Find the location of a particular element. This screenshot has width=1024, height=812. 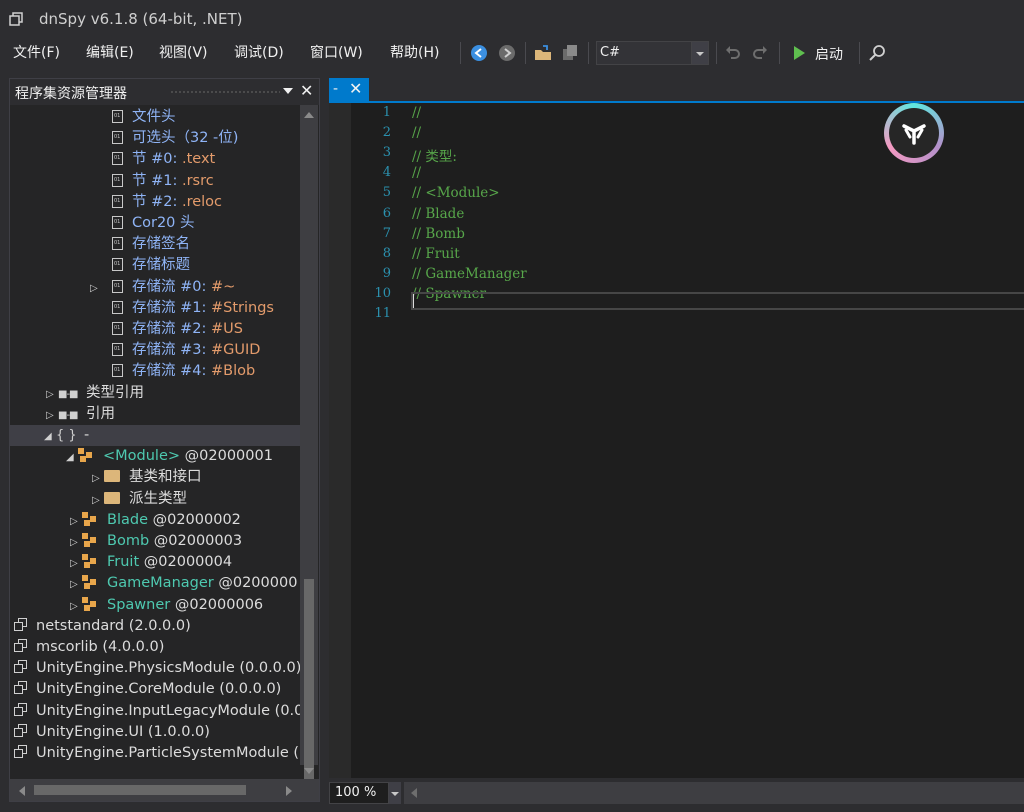

undo-icon is located at coordinates (733, 53).